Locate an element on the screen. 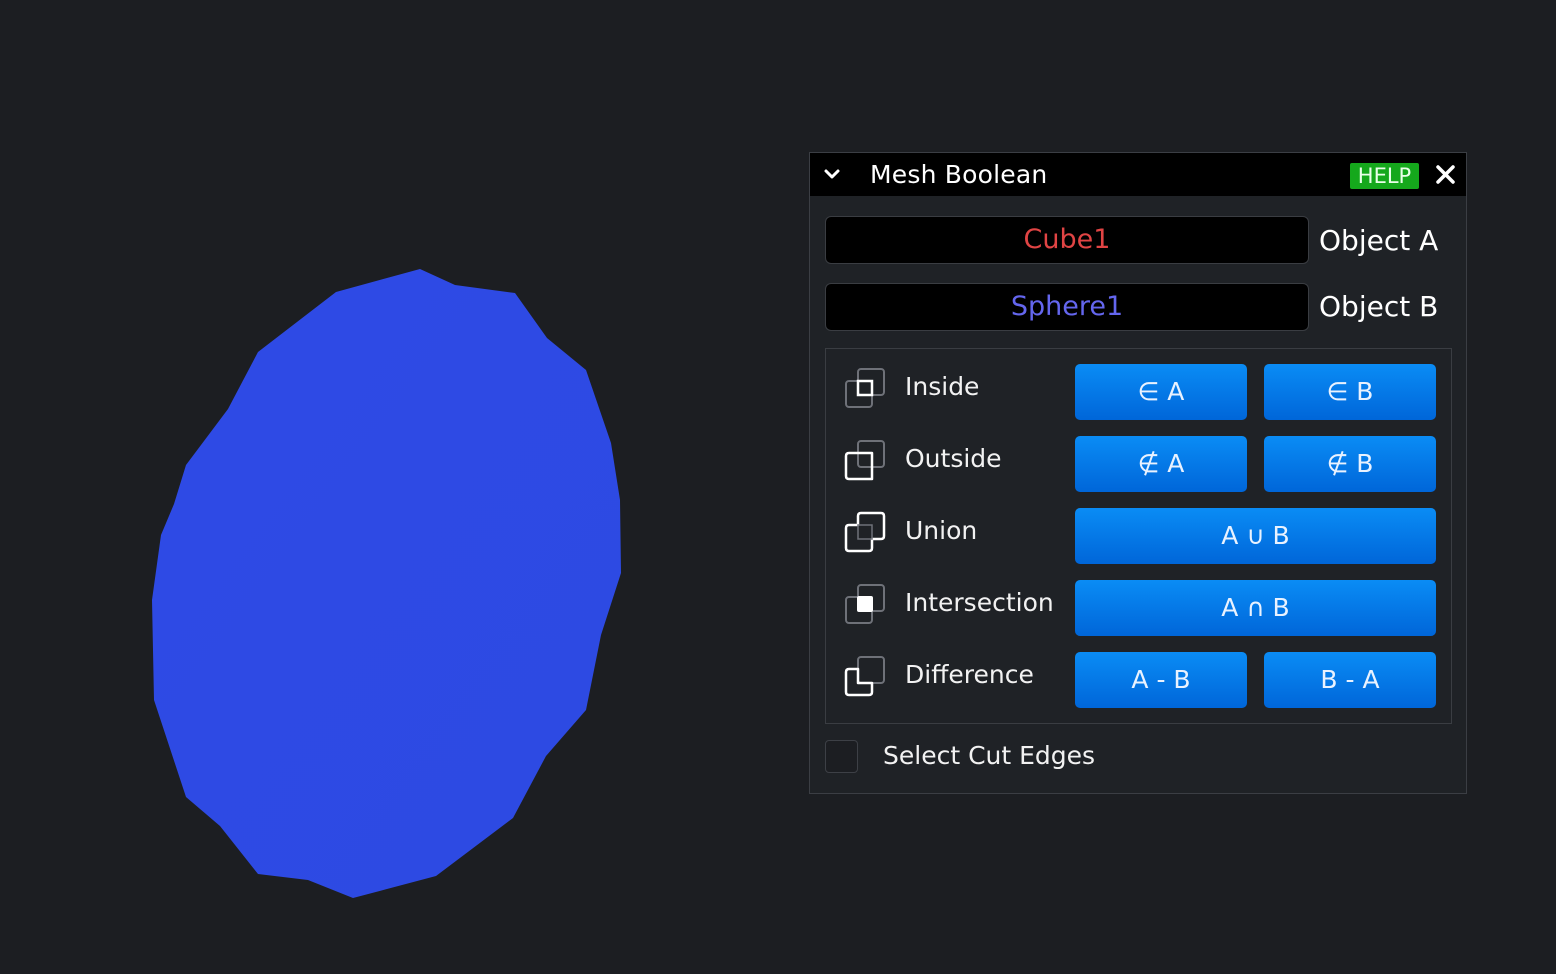  difference-icon is located at coordinates (866, 676).